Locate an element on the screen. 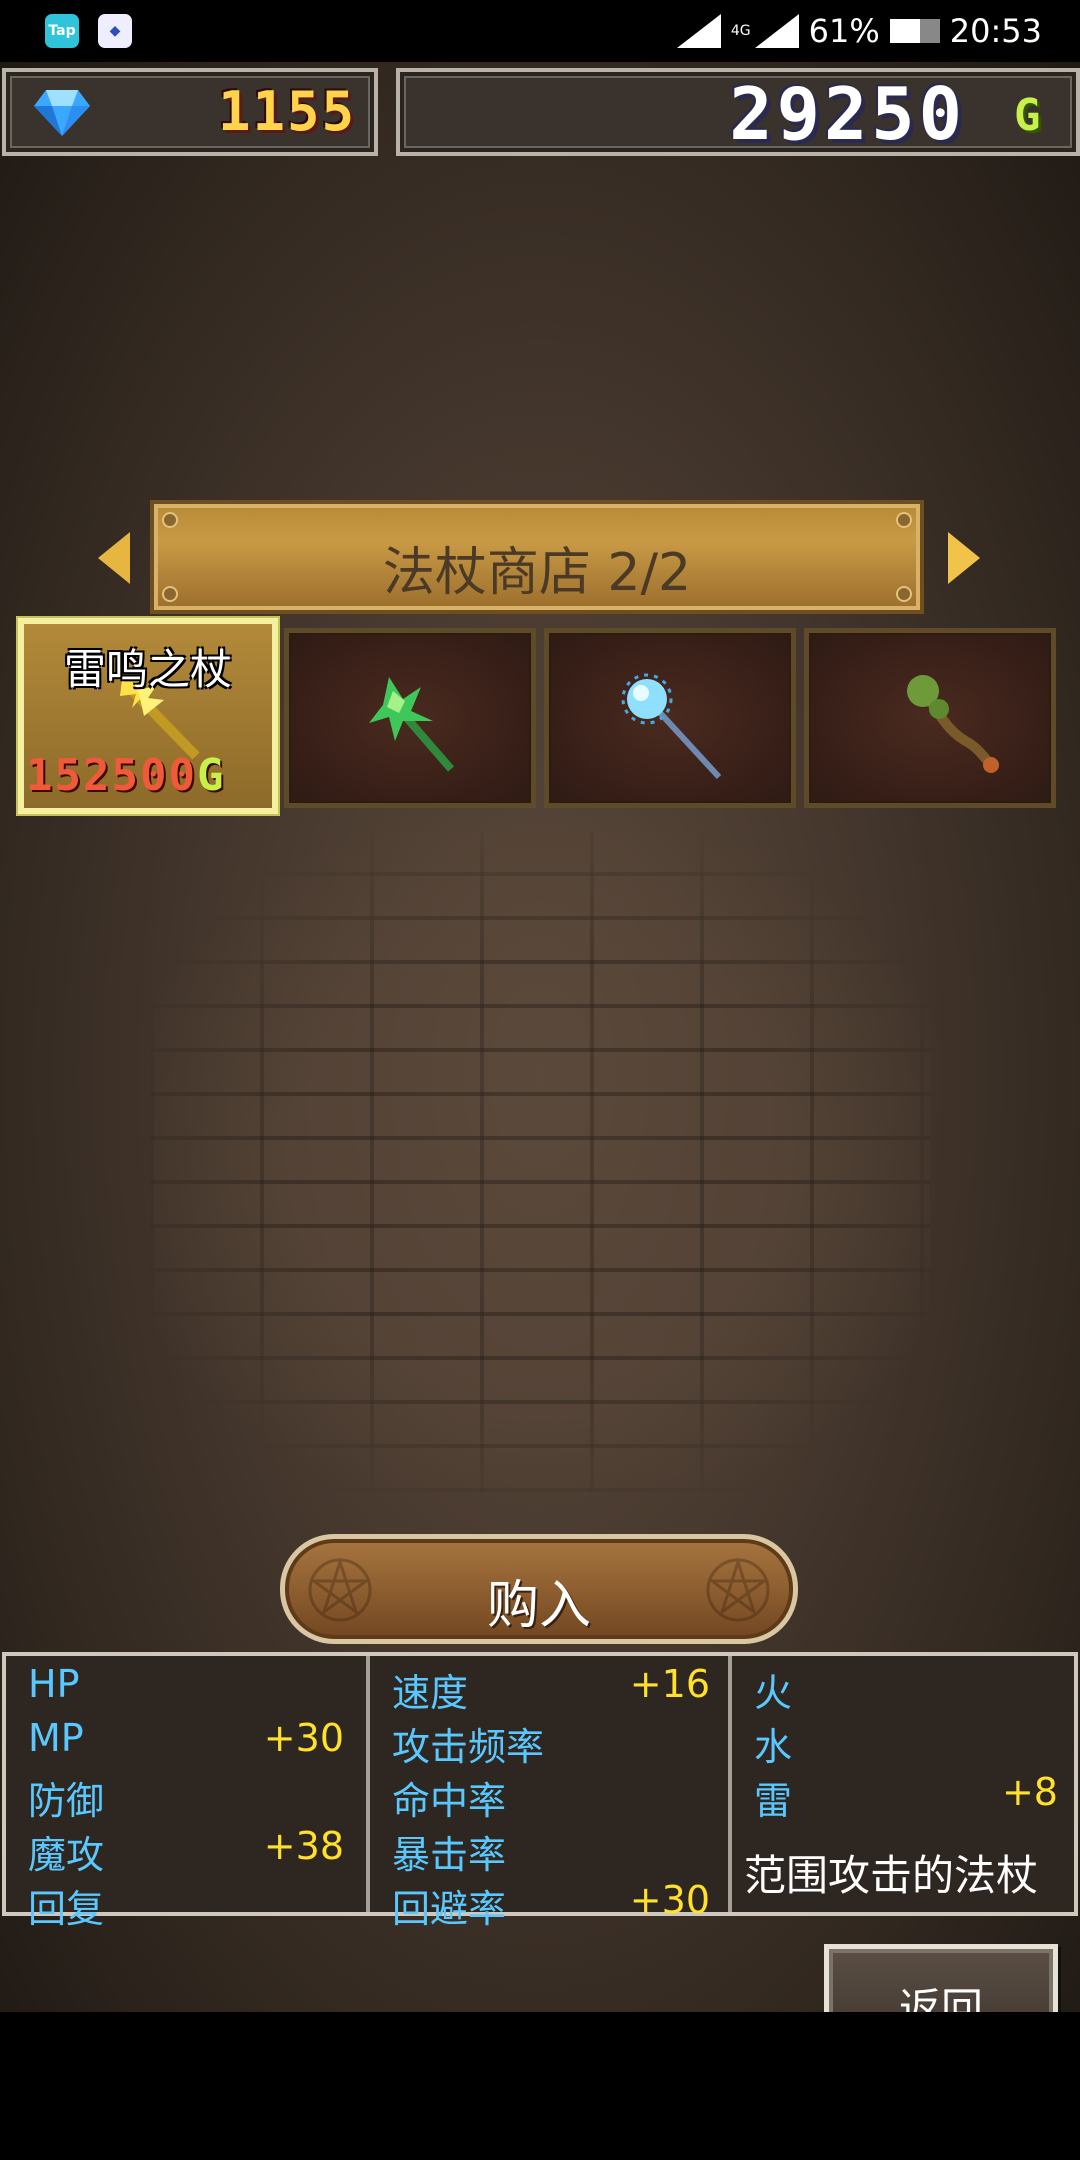 The width and height of the screenshot is (1080, 2160). signal-icon is located at coordinates (698, 31).